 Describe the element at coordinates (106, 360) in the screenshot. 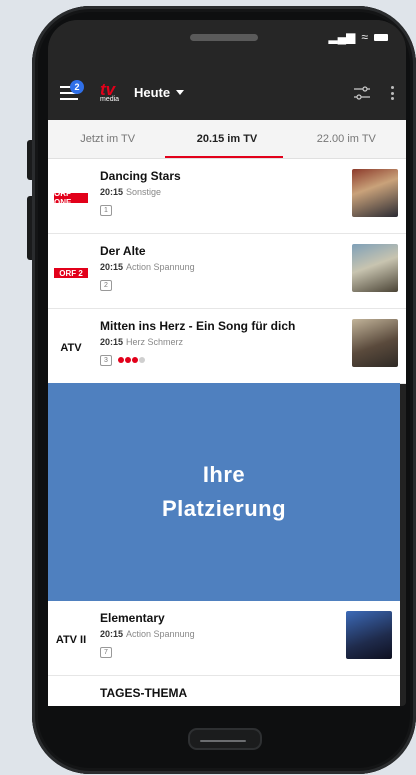

I see `age-tag: 3` at that location.